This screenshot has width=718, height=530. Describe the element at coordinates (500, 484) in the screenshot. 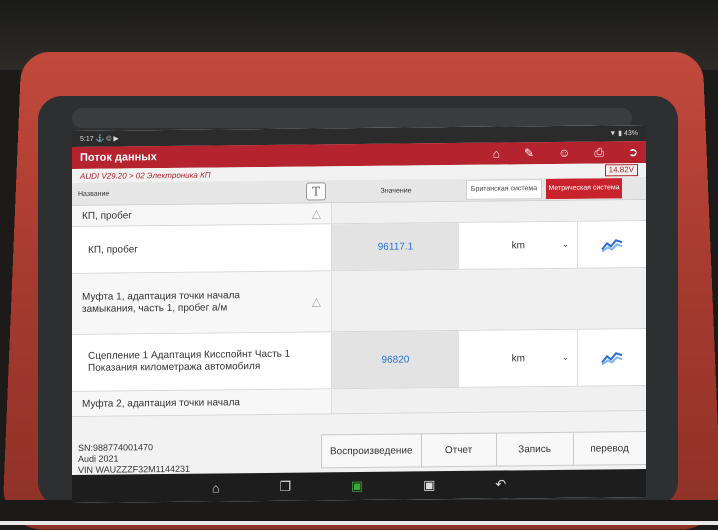

I see `back-icon: ↶` at that location.